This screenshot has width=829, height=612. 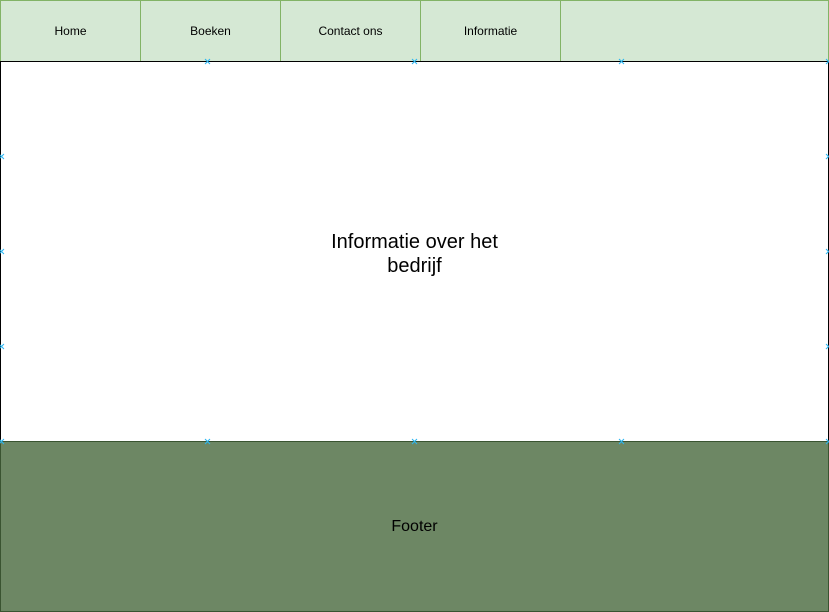 I want to click on nav-item-contact-ons: Contact ons, so click(x=350, y=31).